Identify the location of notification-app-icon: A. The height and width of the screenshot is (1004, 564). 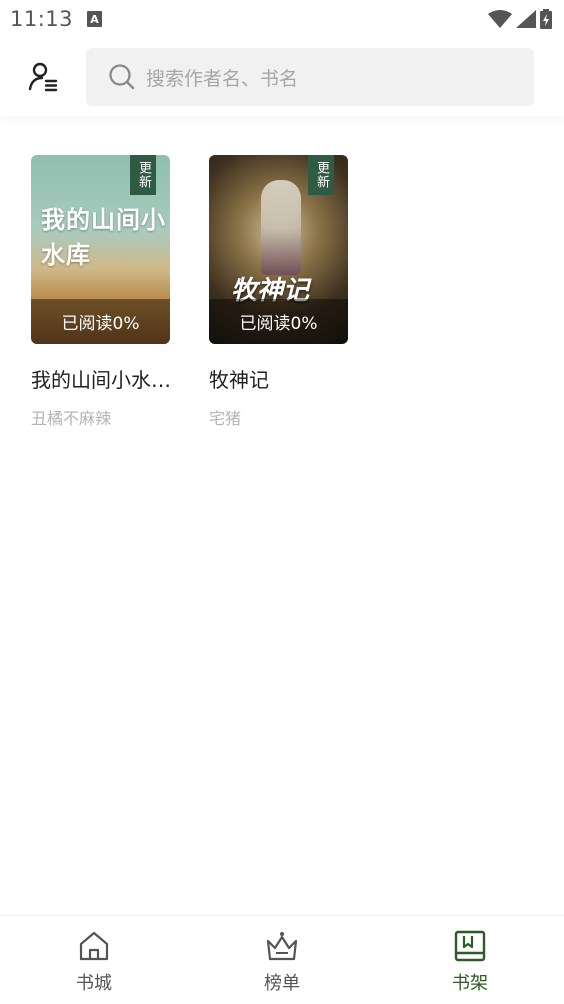
(95, 19).